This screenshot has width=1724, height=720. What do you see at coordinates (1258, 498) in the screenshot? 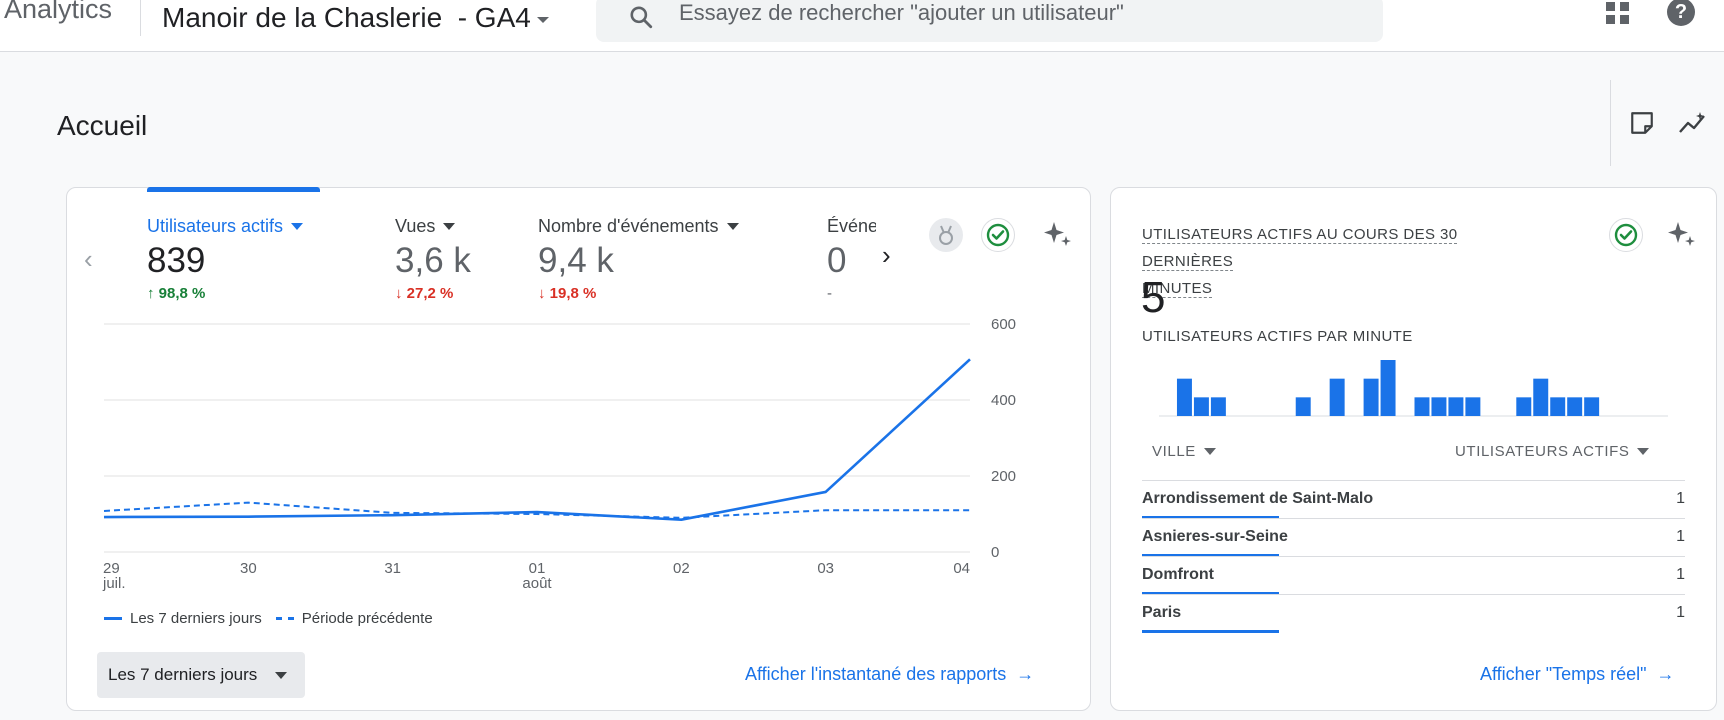
I see `city-name: Arrondissement de Saint-Malo` at bounding box center [1258, 498].